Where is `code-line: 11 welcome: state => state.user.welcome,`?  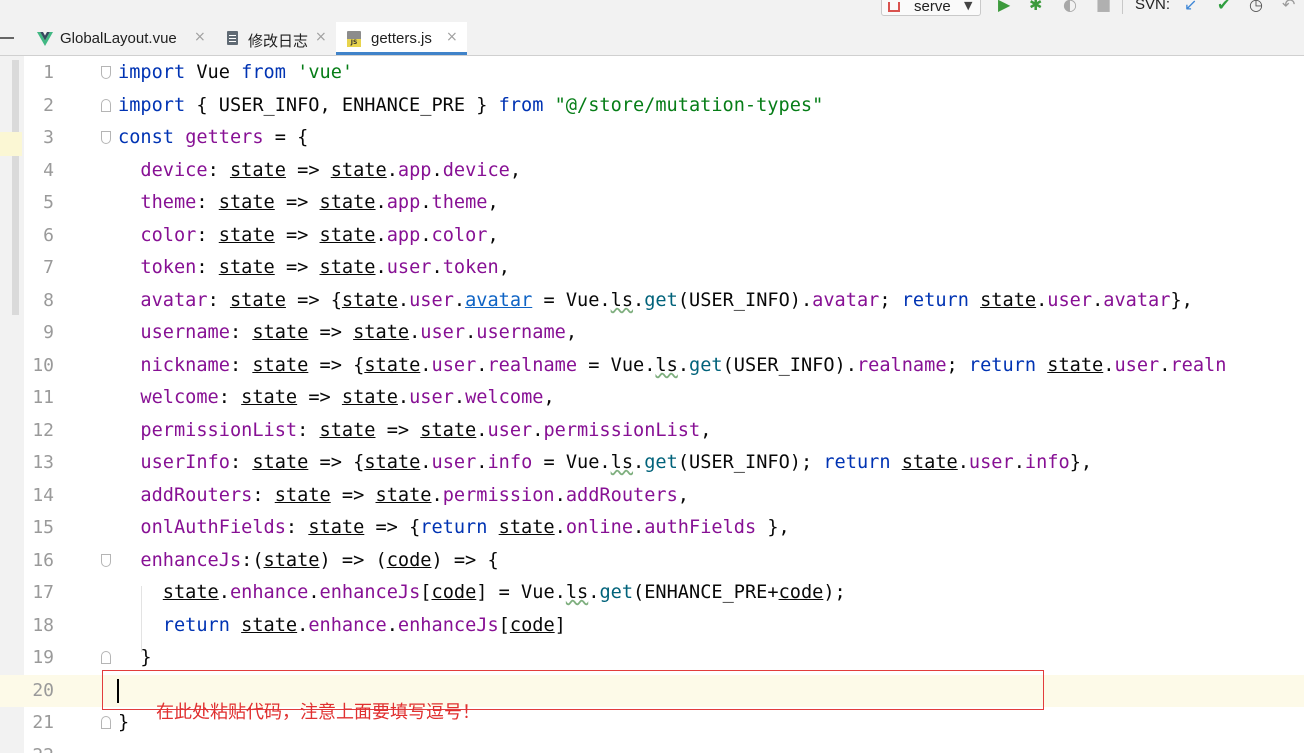
code-line: 11 welcome: state => state.user.welcome, is located at coordinates (652, 398).